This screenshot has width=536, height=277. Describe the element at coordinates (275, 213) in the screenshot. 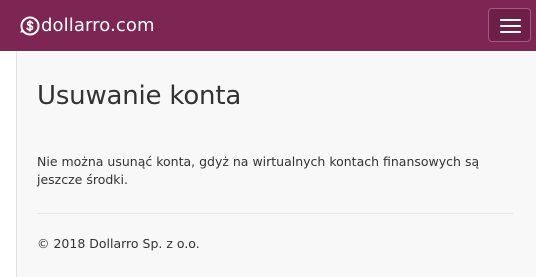

I see `footer-divider` at that location.